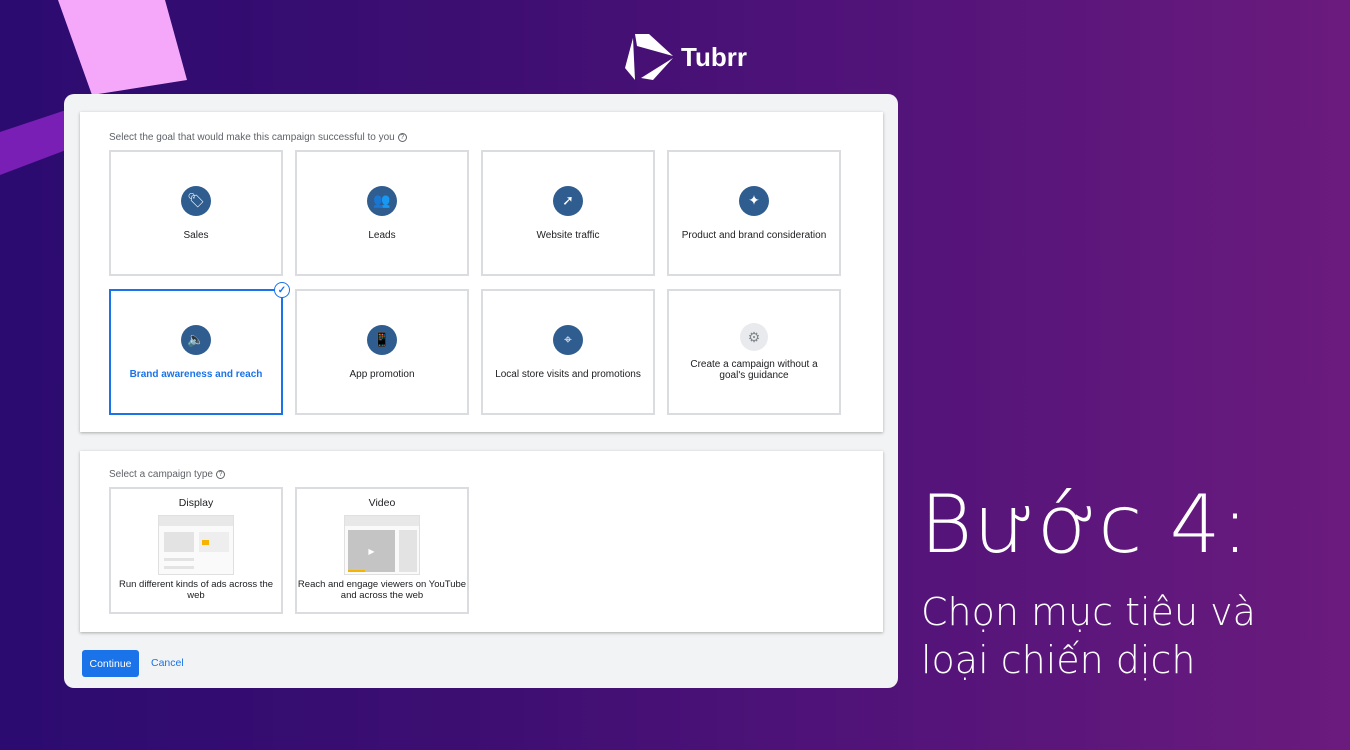 This screenshot has width=1350, height=750. What do you see at coordinates (1088, 612) in the screenshot?
I see `subtitle-line-1: Chọn mục tiêu và` at bounding box center [1088, 612].